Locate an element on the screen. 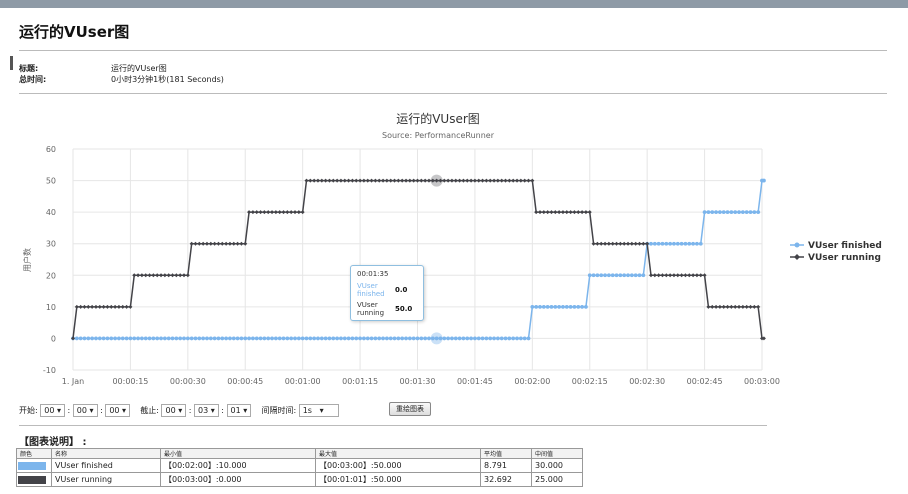  legend-item-label: VUser finished is located at coordinates (845, 246).